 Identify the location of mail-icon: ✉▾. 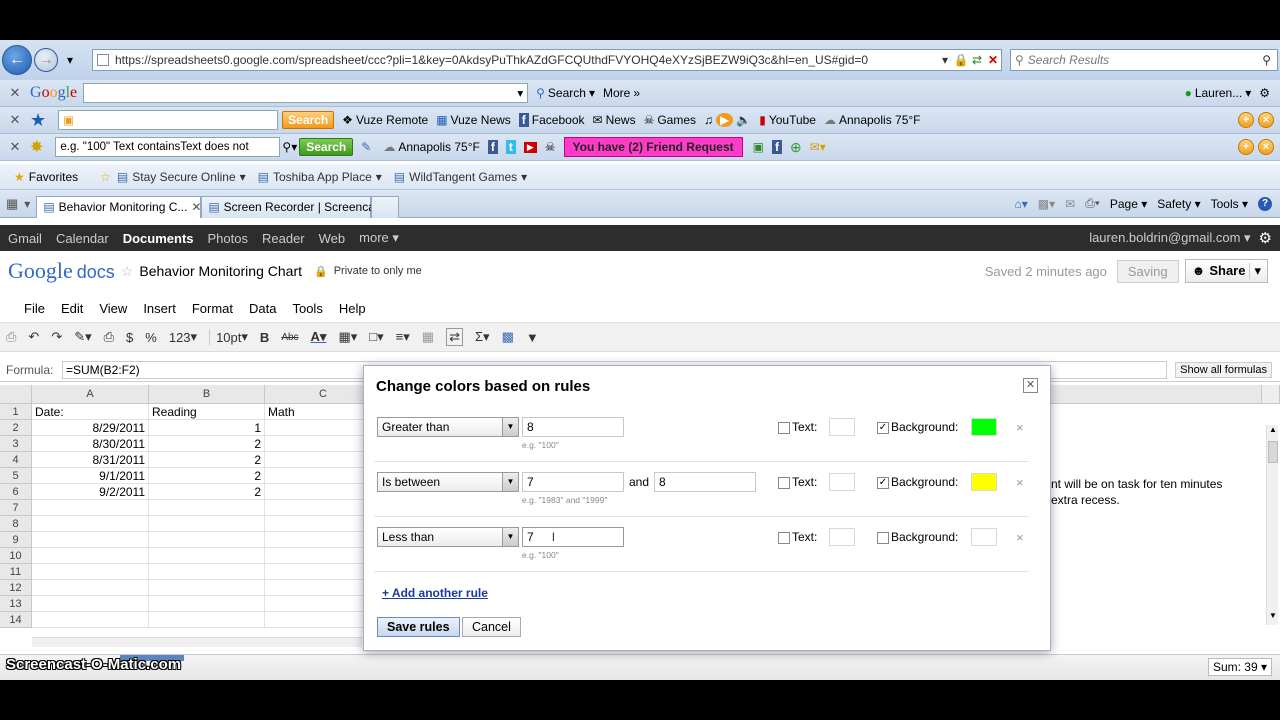
(818, 147).